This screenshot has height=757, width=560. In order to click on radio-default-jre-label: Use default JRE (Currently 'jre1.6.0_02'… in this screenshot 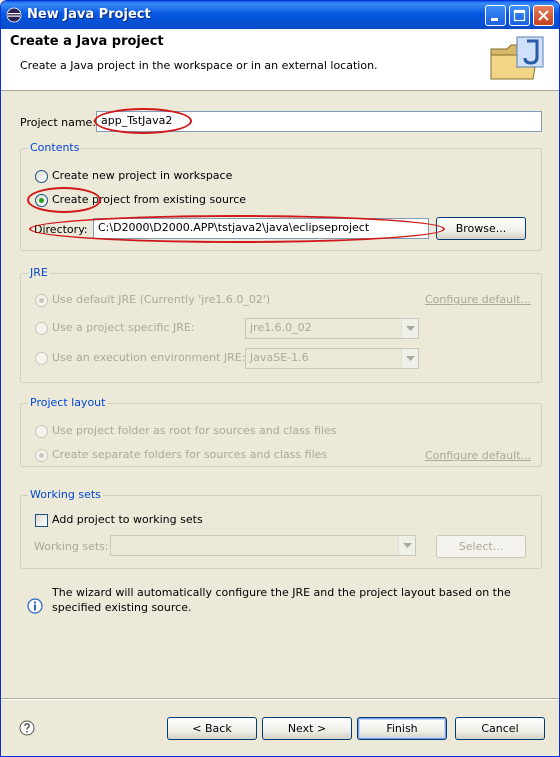, I will do `click(161, 299)`.